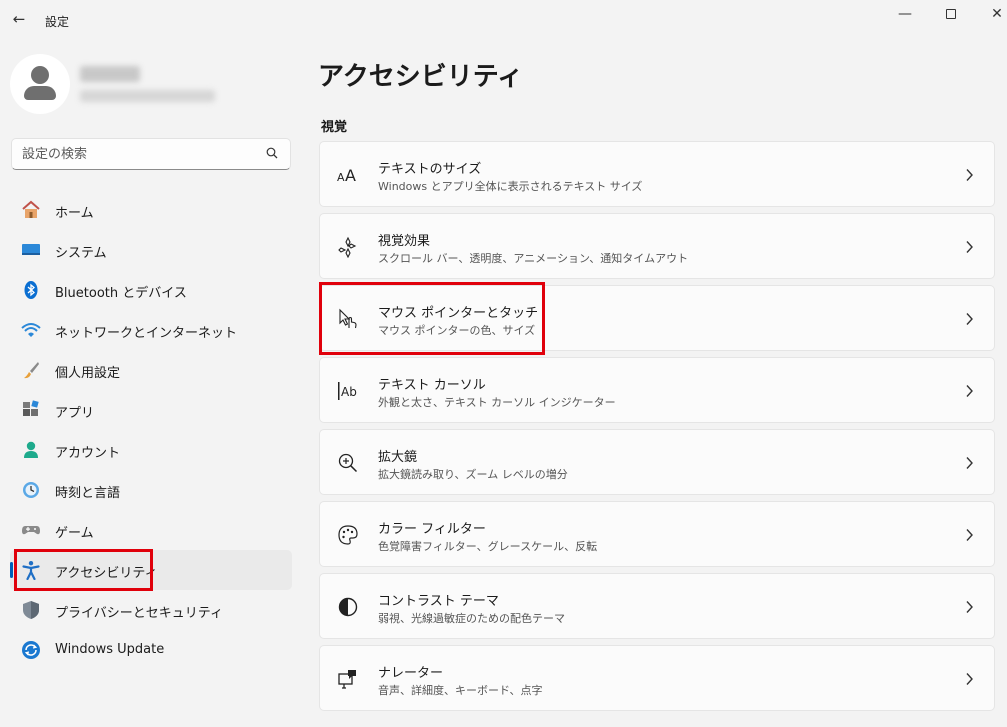 This screenshot has height=727, width=1007. What do you see at coordinates (40, 93) in the screenshot?
I see `avatar-body` at bounding box center [40, 93].